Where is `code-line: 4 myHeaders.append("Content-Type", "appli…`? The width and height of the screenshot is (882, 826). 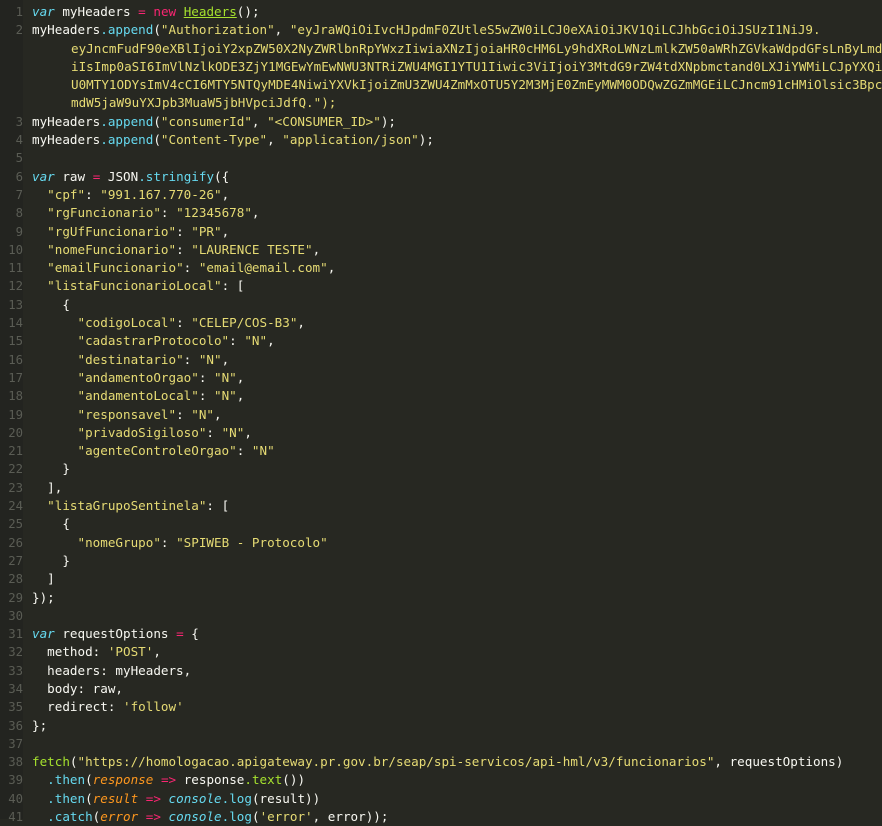
code-line: 4 myHeaders.append("Content-Type", "appli… is located at coordinates (441, 140).